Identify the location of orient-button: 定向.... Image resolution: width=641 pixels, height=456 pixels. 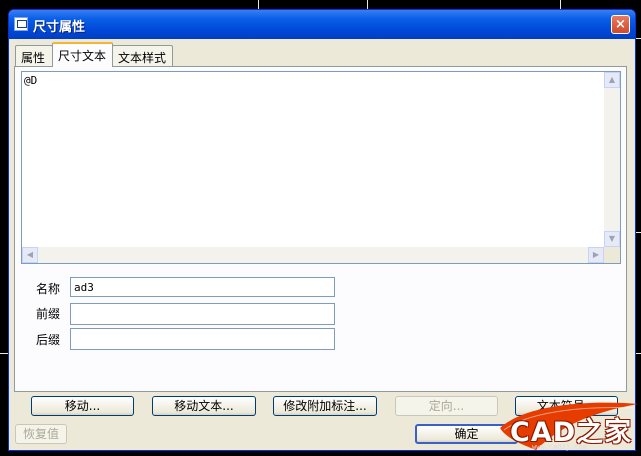
(446, 406).